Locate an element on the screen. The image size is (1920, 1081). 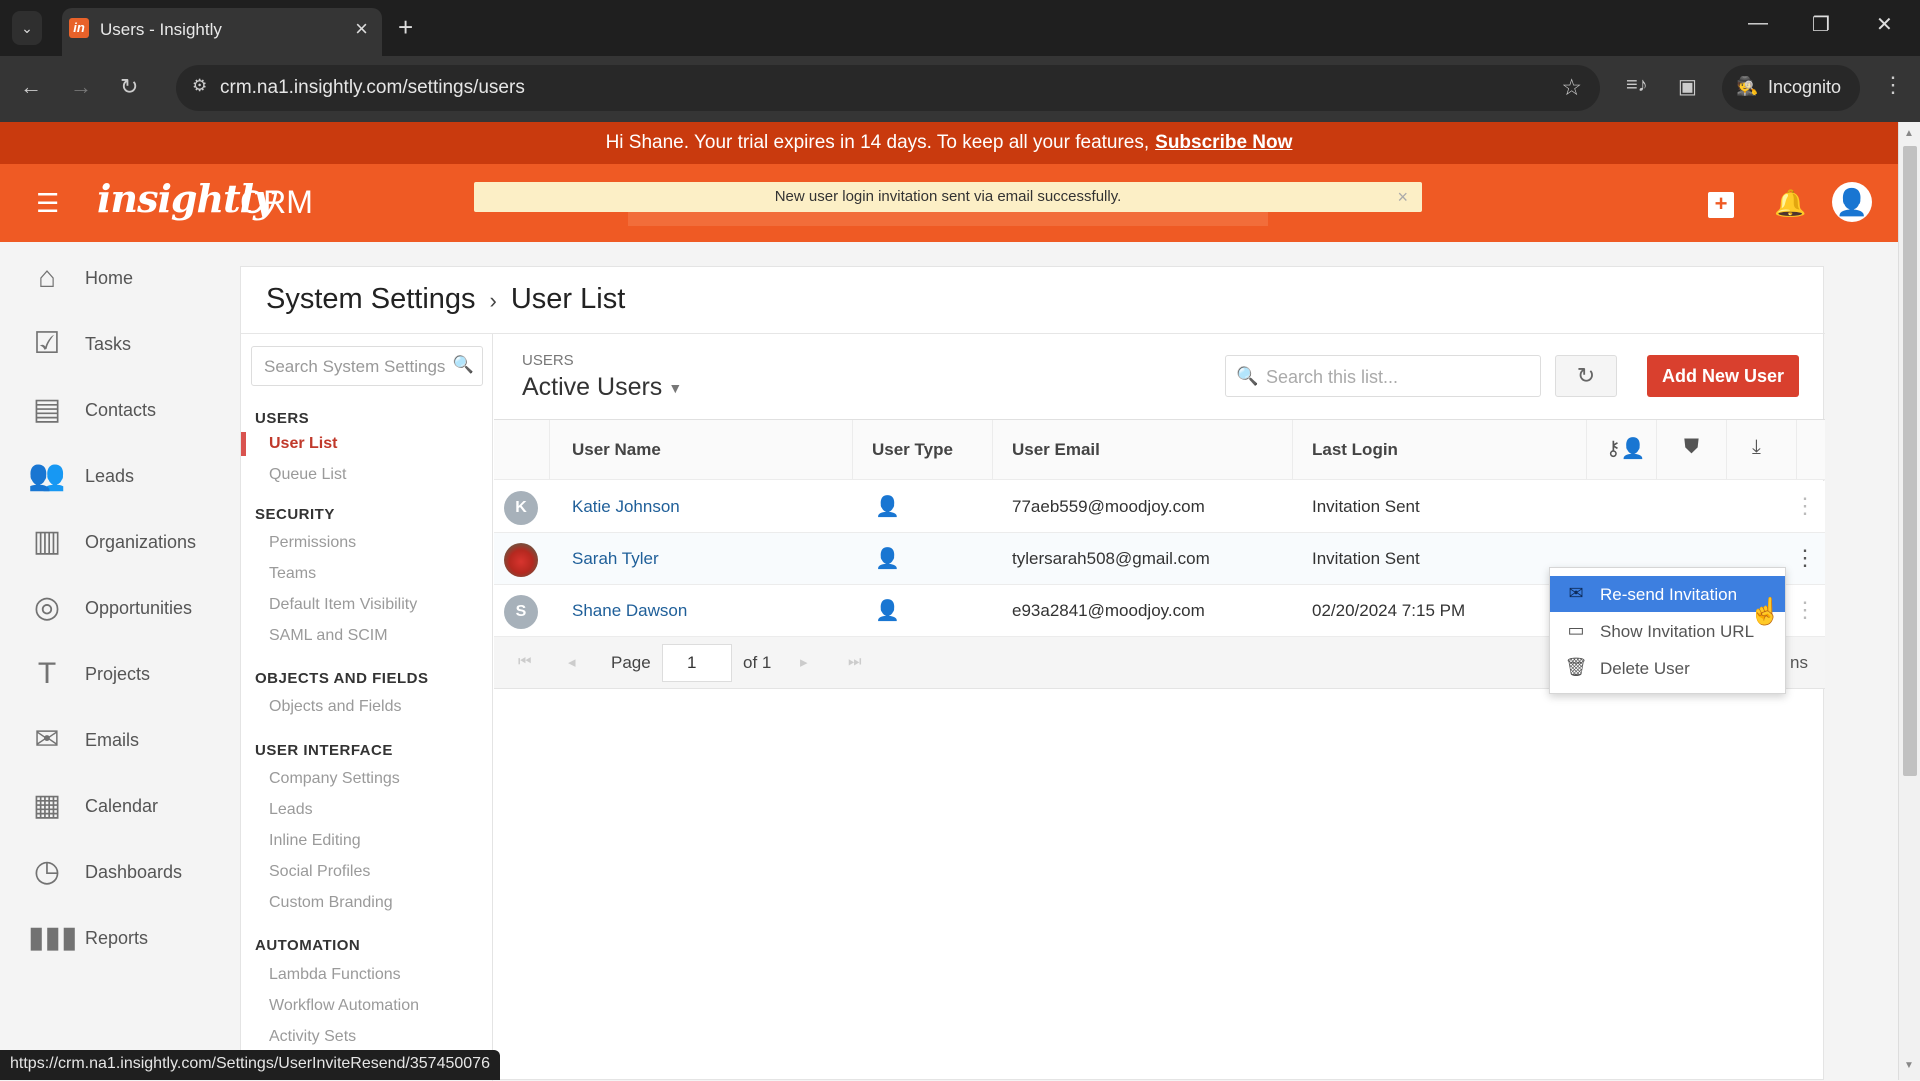
address-bar: ⚙ crm.na1.insightly.com/settings/users ☆ is located at coordinates (888, 88).